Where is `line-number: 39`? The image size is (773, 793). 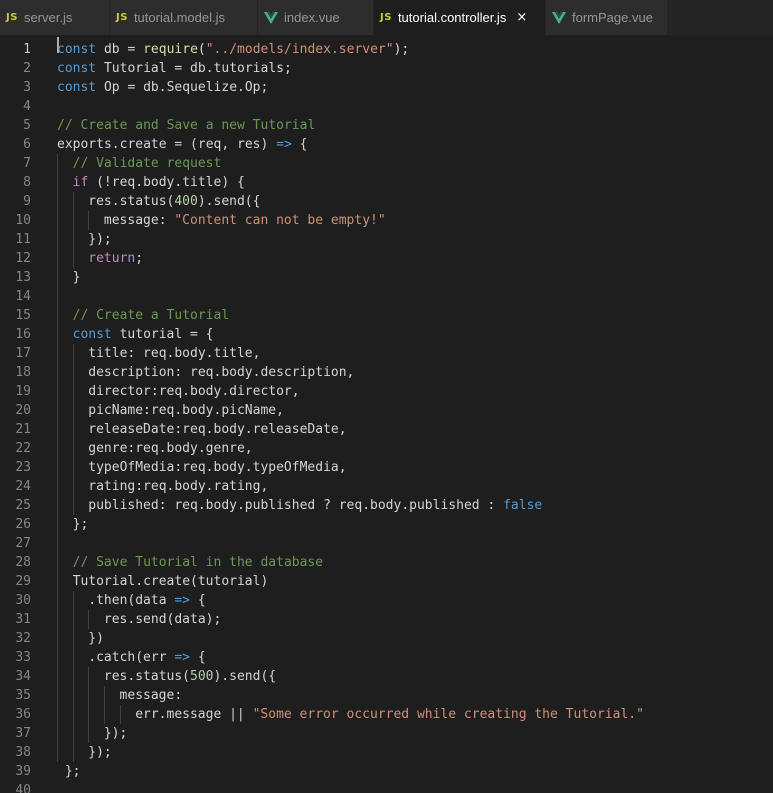 line-number: 39 is located at coordinates (23, 771).